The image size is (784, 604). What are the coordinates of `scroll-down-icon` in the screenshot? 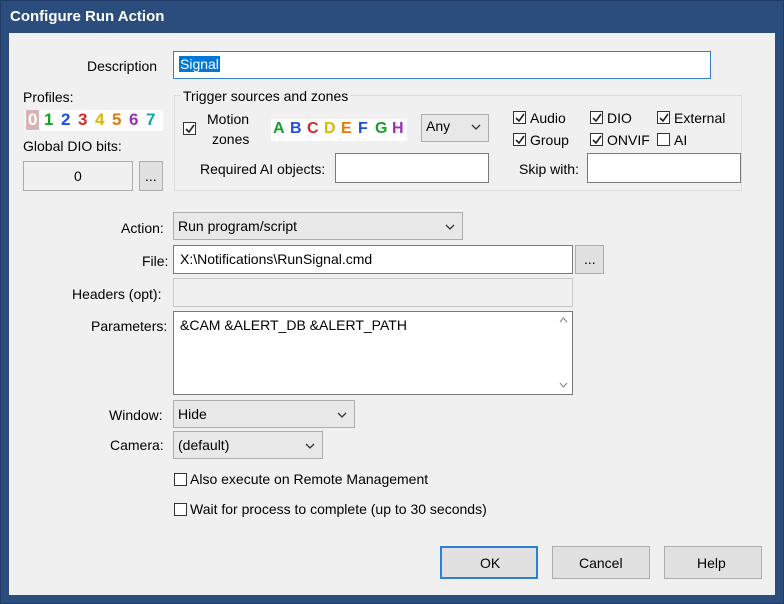 It's located at (563, 385).